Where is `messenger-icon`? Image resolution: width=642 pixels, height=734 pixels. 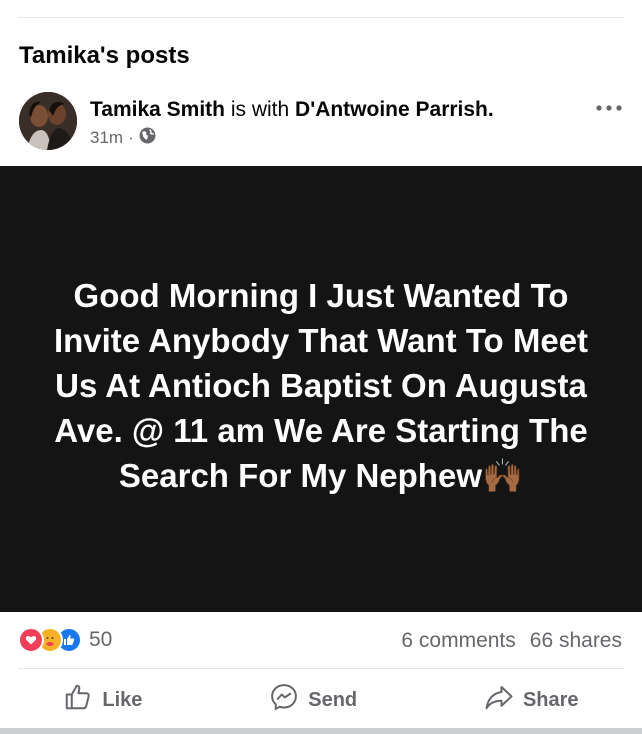 messenger-icon is located at coordinates (284, 700).